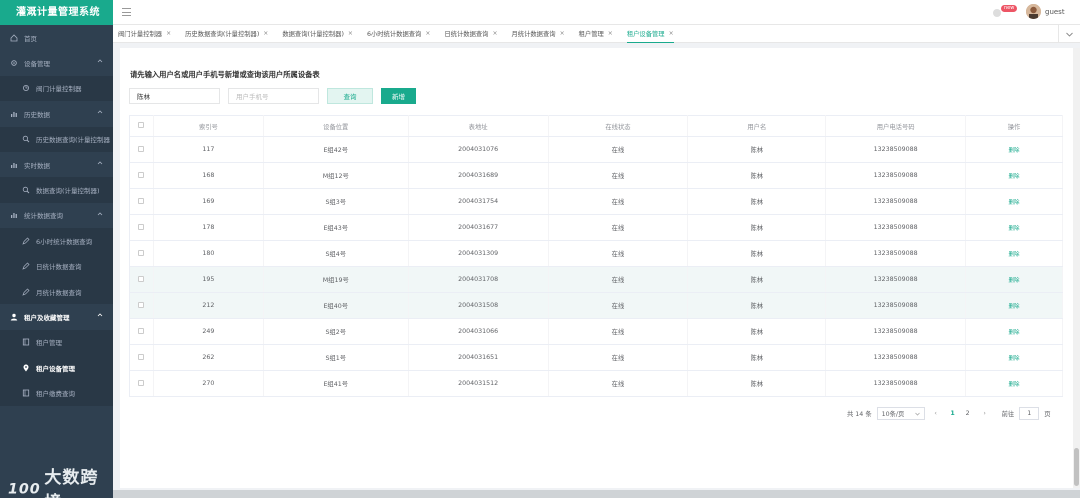 This screenshot has height=498, width=1080. Describe the element at coordinates (1076, 268) in the screenshot. I see `scrollbar` at that location.